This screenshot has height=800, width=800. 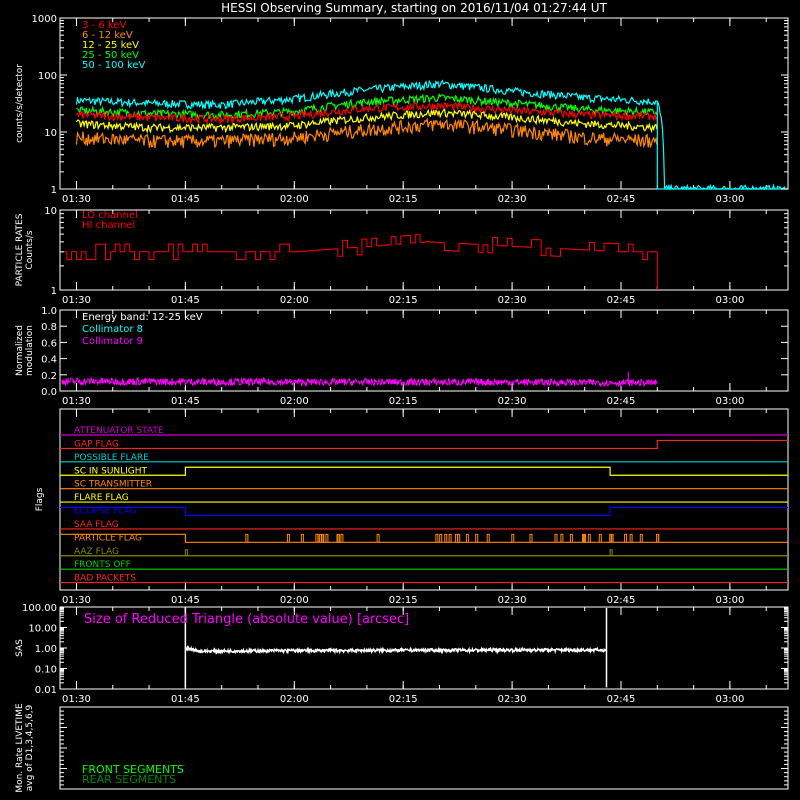 I want to click on y-tick-label: 0.01, so click(x=46, y=690).